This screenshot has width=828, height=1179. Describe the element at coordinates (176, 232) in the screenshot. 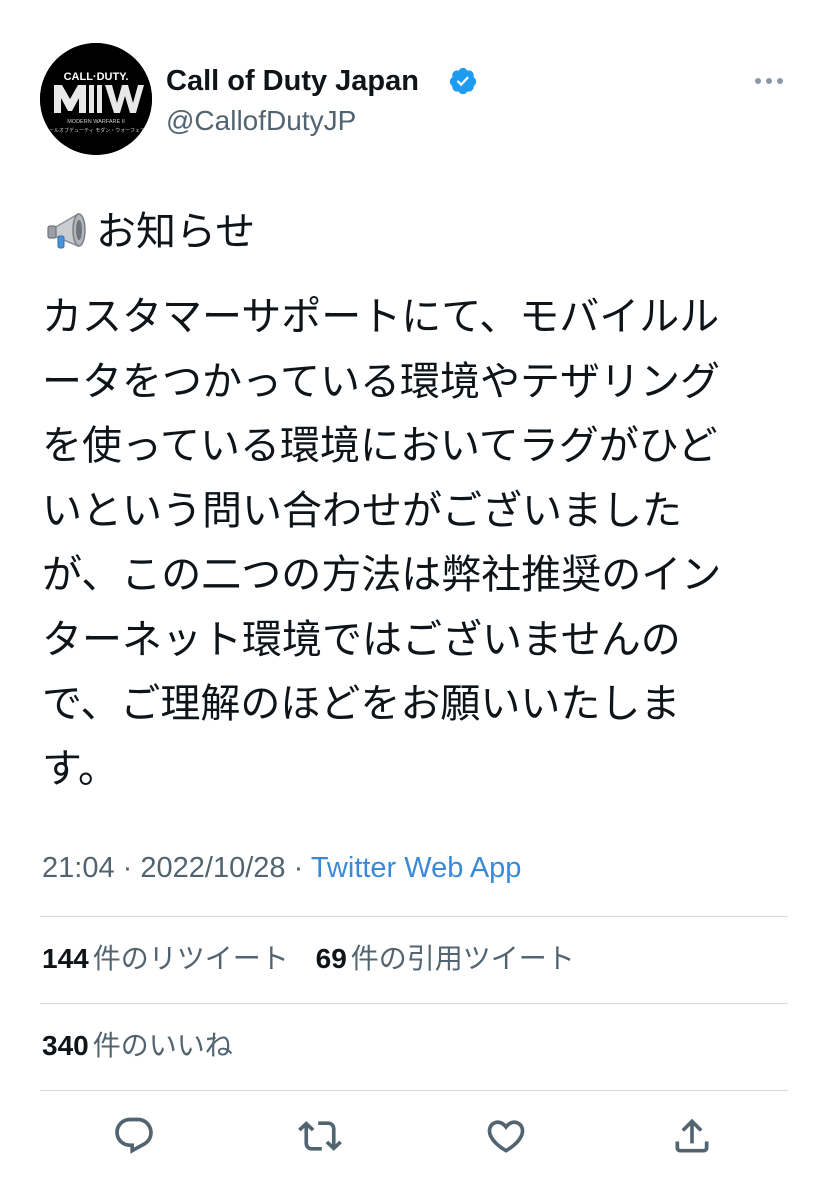

I see `tweet-heading-text: お知らせ` at that location.